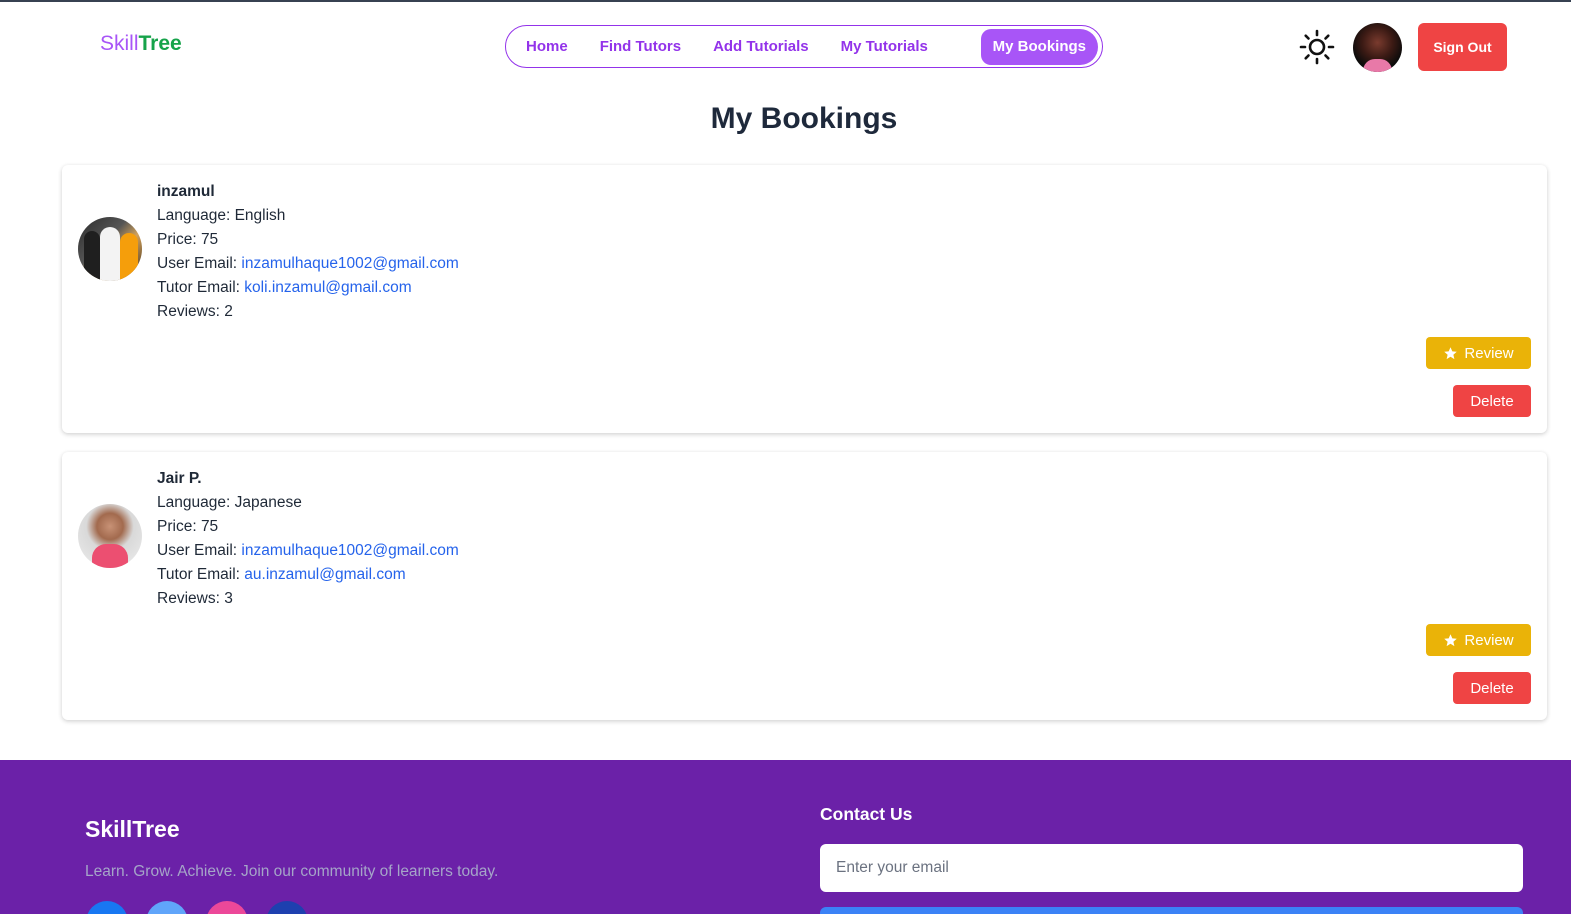 The image size is (1571, 914). I want to click on page-title: My Bookings, so click(804, 118).